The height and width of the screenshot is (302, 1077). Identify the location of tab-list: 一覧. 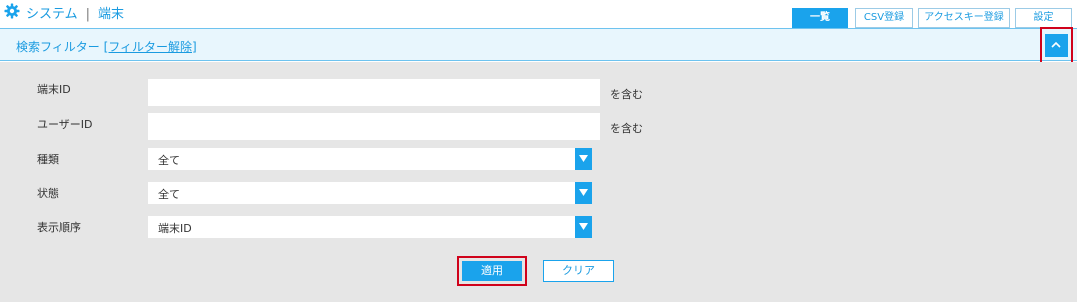
(820, 18).